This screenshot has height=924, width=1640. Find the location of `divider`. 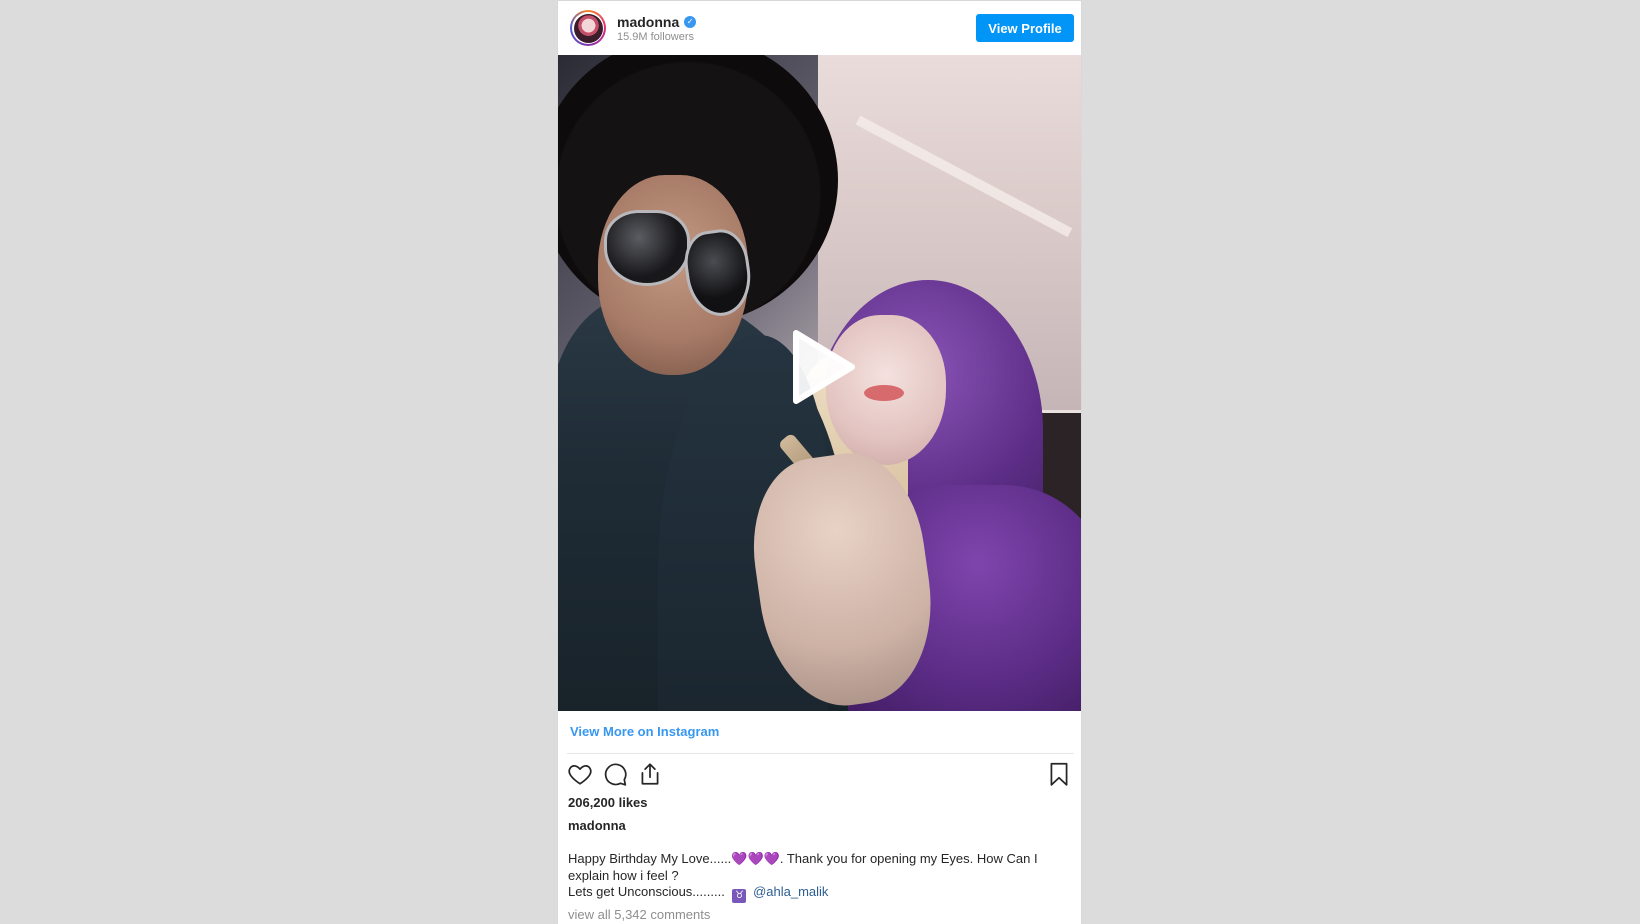

divider is located at coordinates (820, 753).